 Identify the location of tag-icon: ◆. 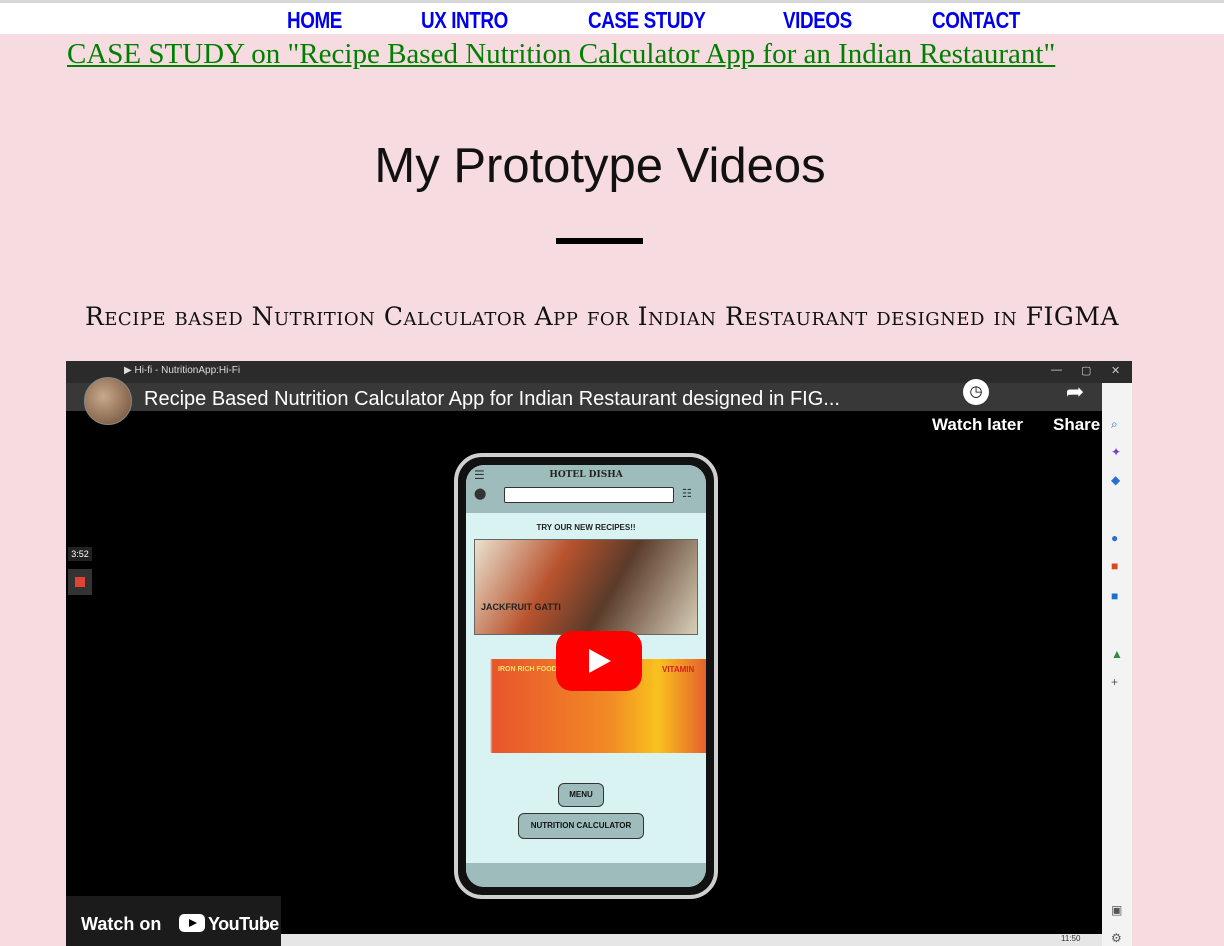
(1116, 480).